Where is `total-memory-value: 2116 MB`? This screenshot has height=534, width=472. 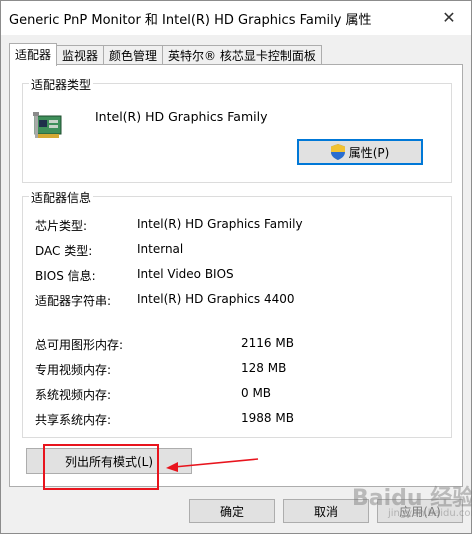
total-memory-value: 2116 MB is located at coordinates (267, 343).